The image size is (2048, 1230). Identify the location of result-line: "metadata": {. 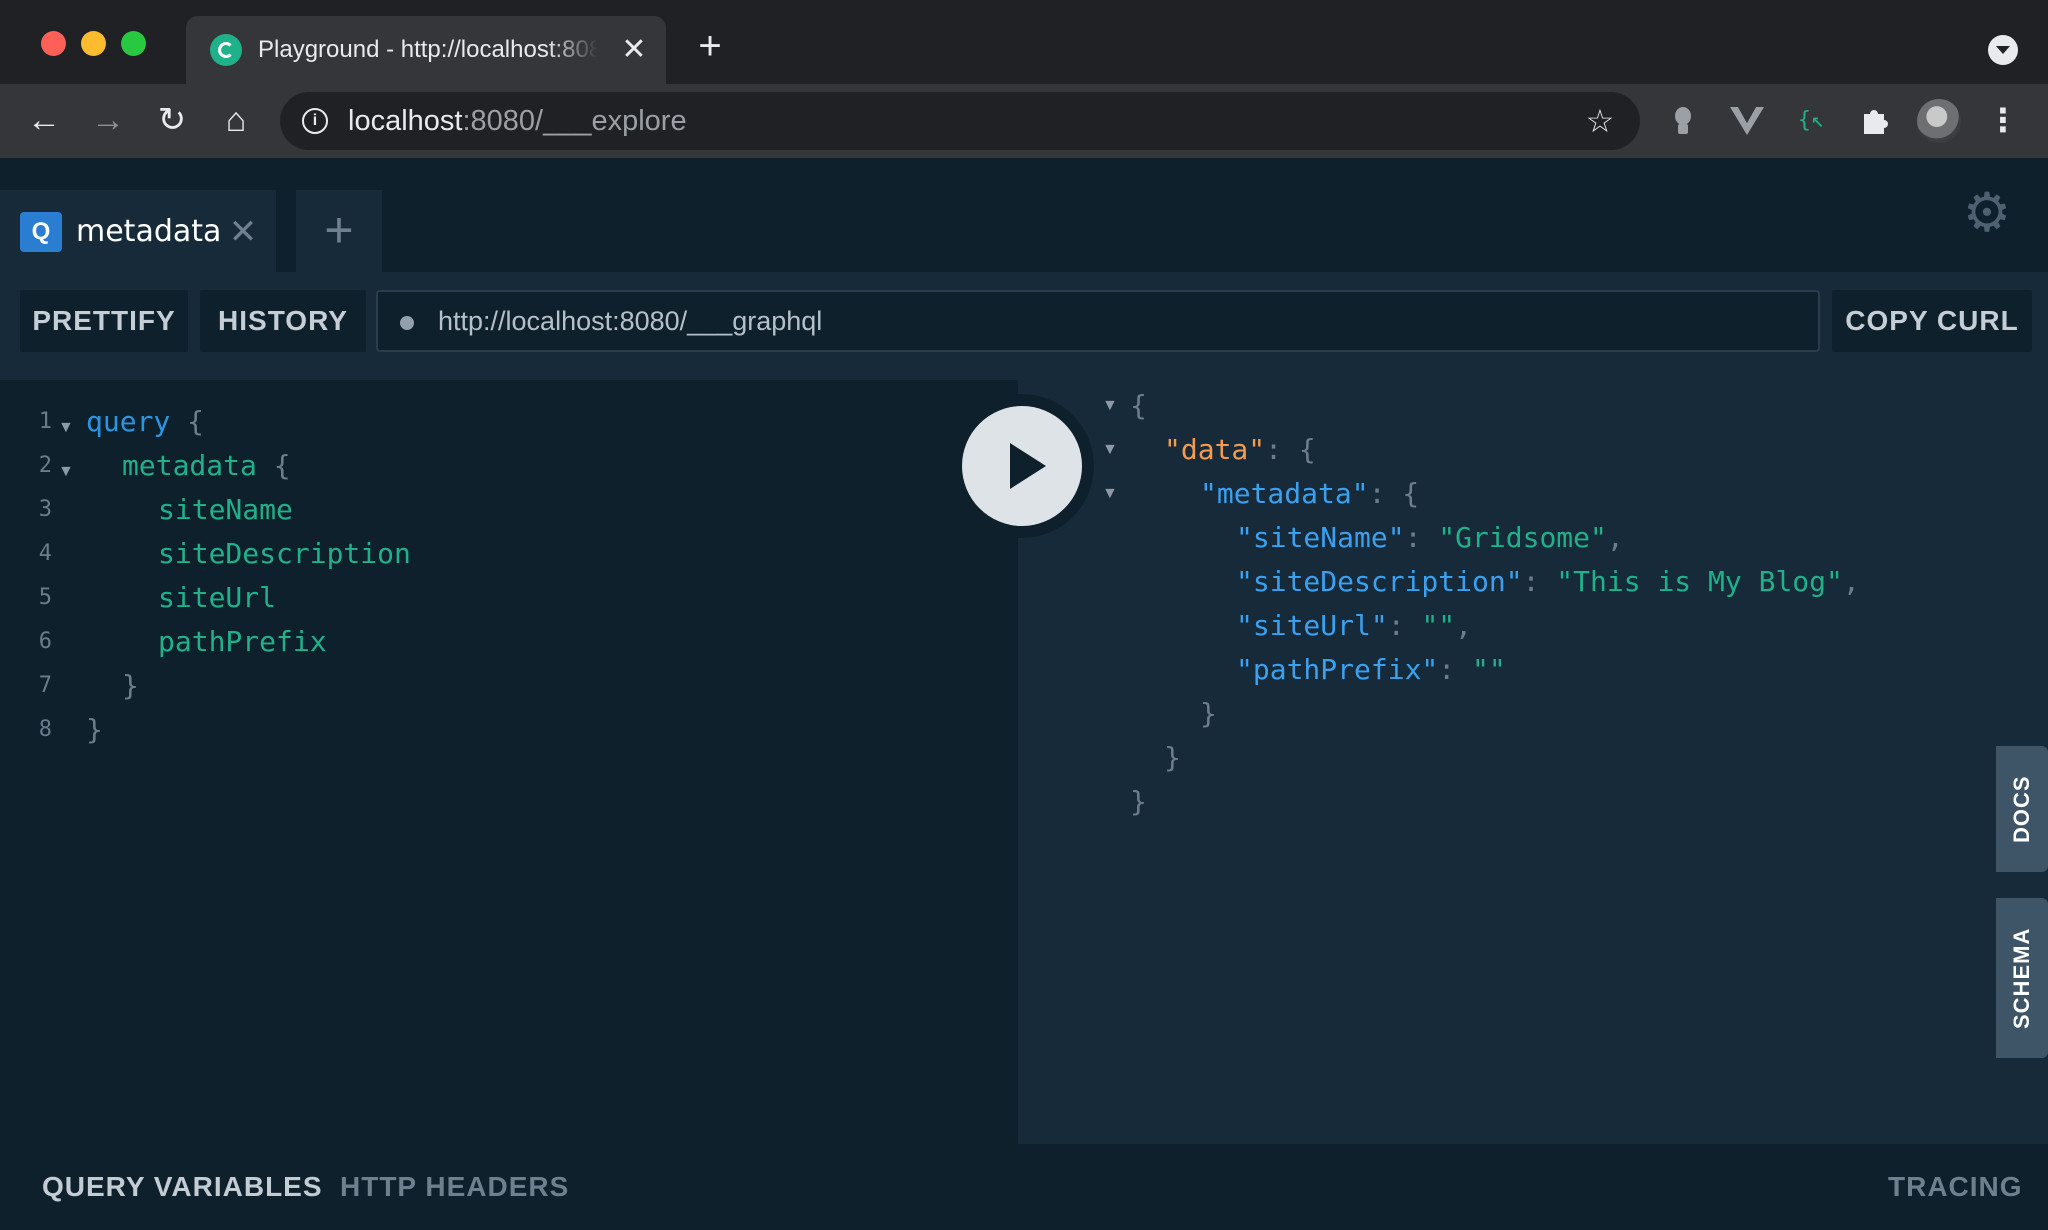
(1309, 494).